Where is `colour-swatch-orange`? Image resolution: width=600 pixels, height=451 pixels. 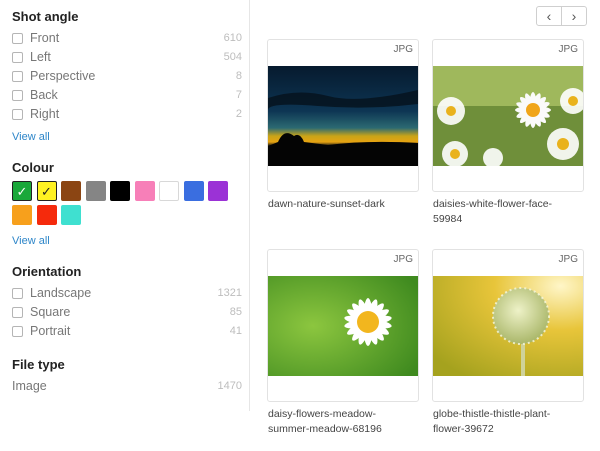
colour-swatch-orange is located at coordinates (22, 215).